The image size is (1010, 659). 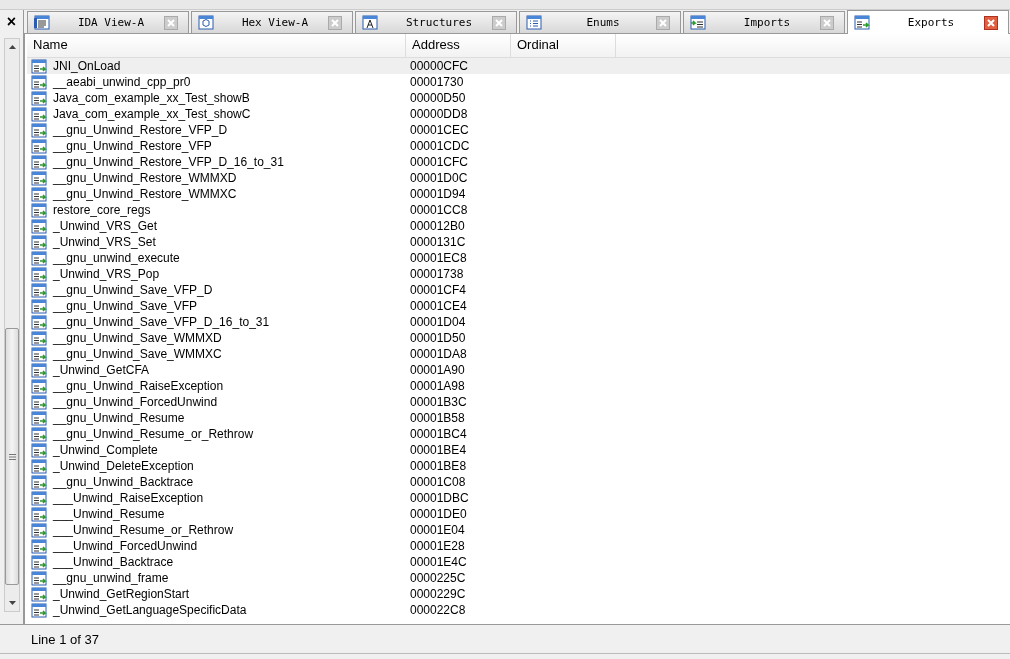 I want to click on tab: Hex View-A, so click(x=272, y=22).